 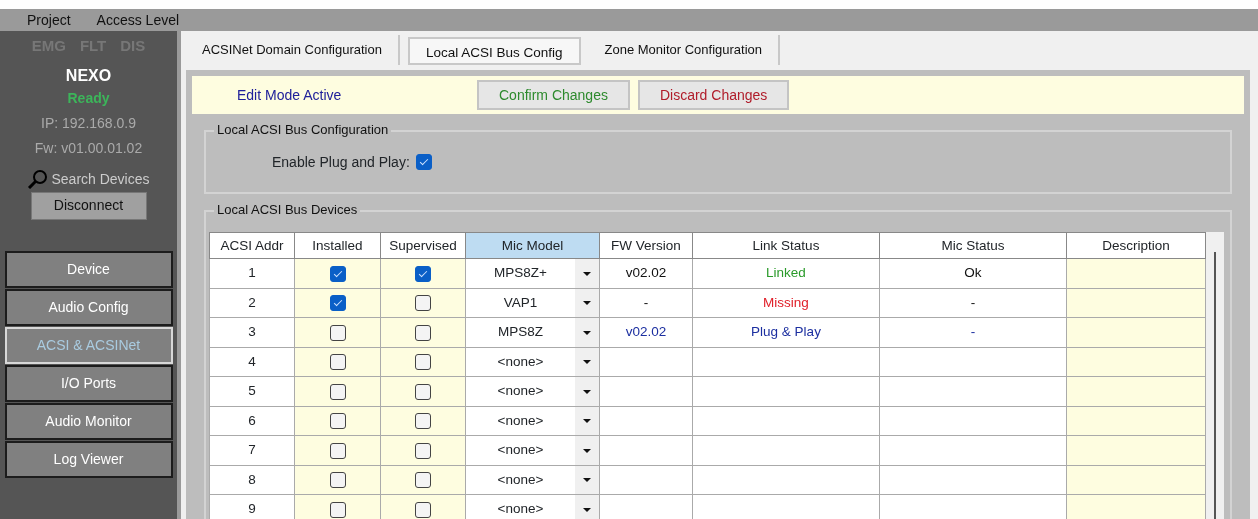 I want to click on table-cell: Ok, so click(x=973, y=273).